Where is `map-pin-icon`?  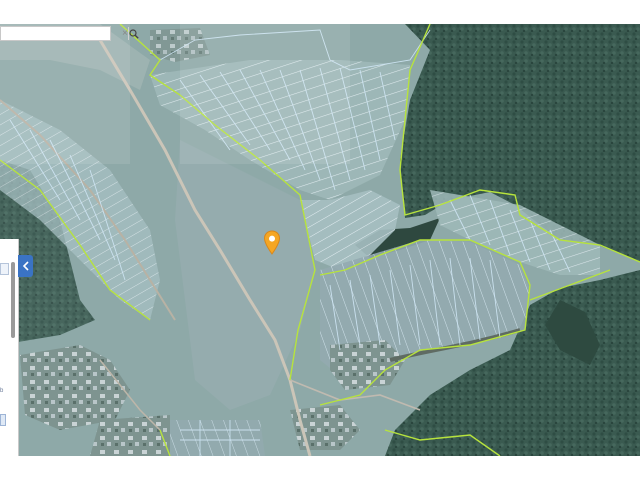 map-pin-icon is located at coordinates (272, 242).